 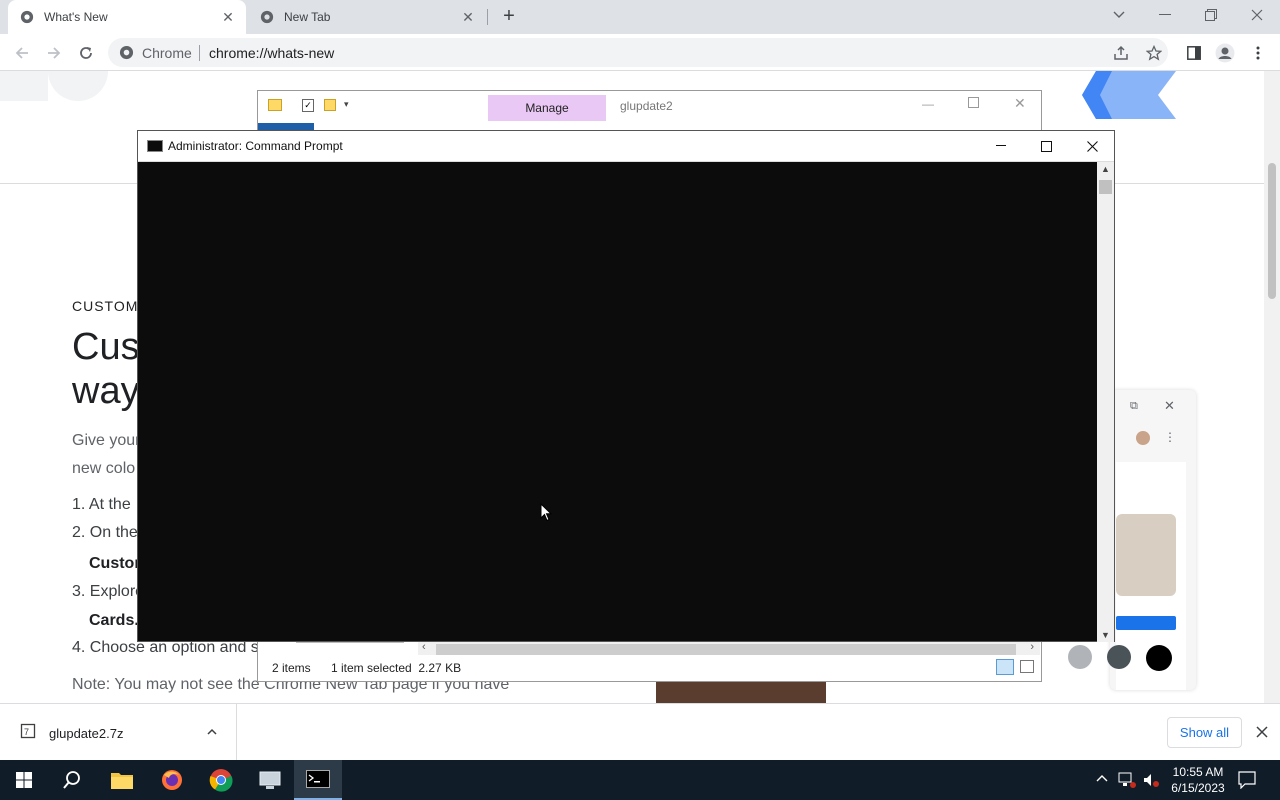 What do you see at coordinates (199, 53) in the screenshot?
I see `omnibox-divider` at bounding box center [199, 53].